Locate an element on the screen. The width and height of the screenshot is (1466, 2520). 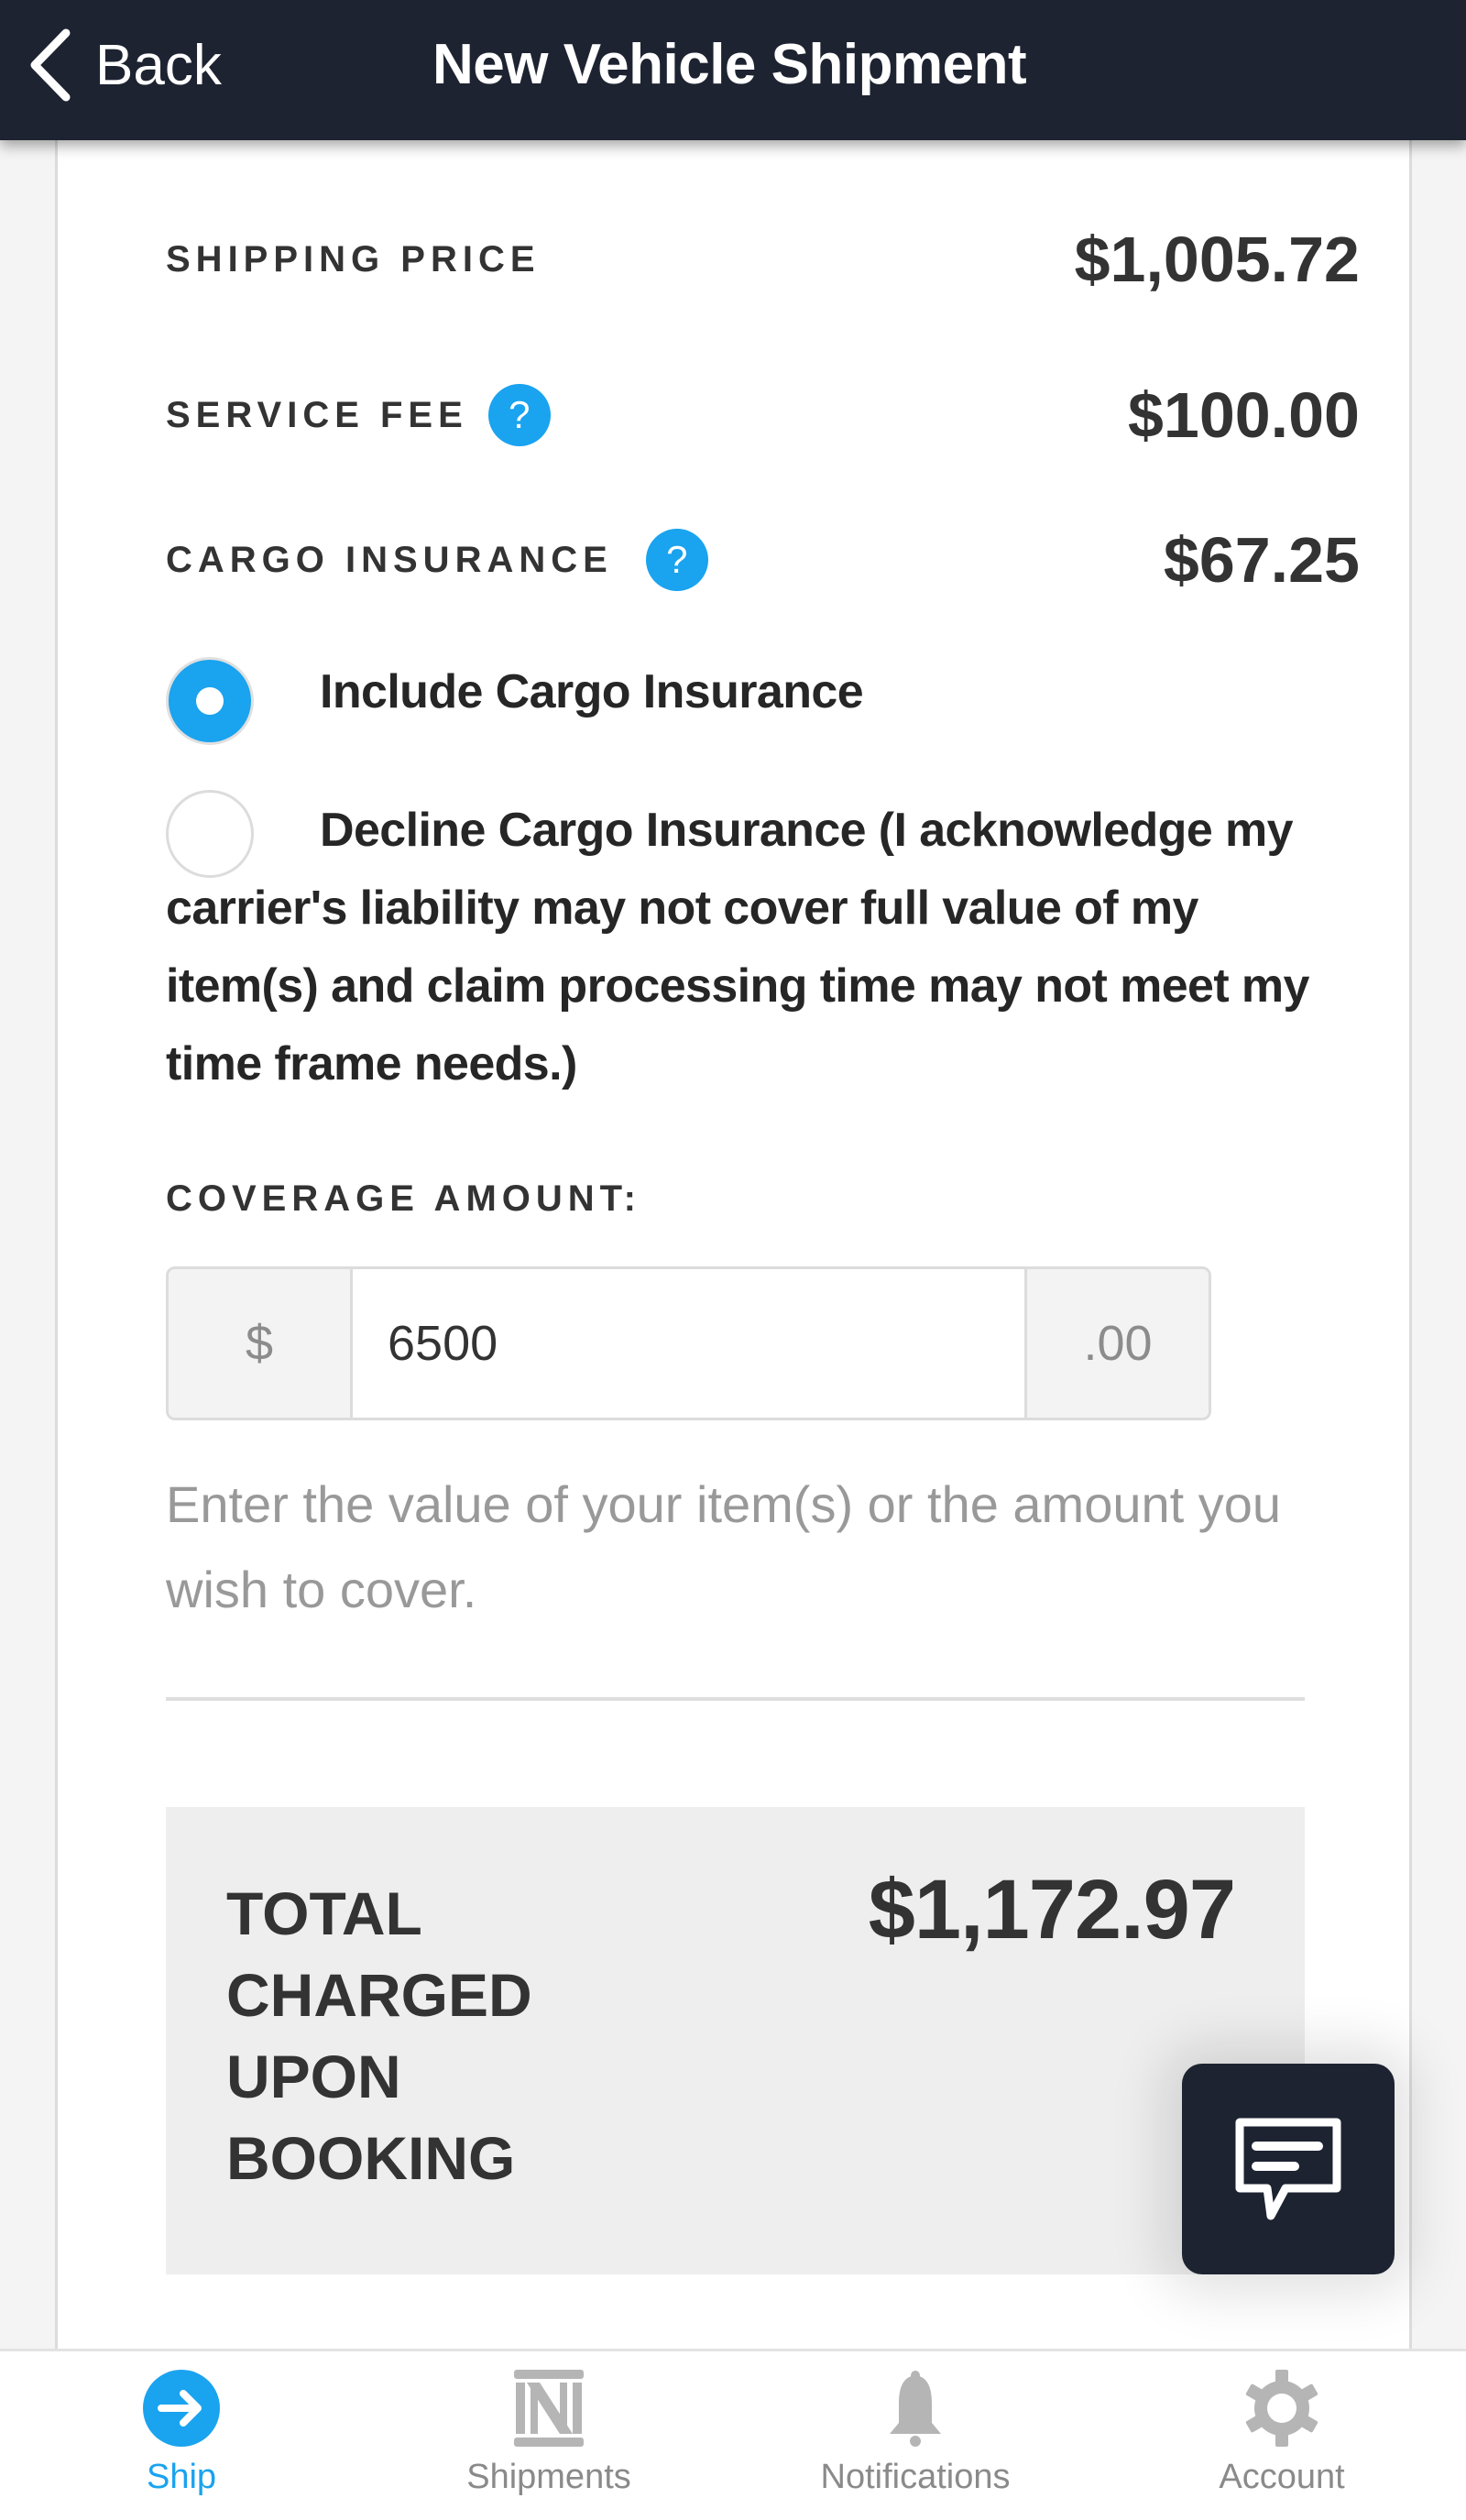
tab-ship: Ship is located at coordinates (181, 2435).